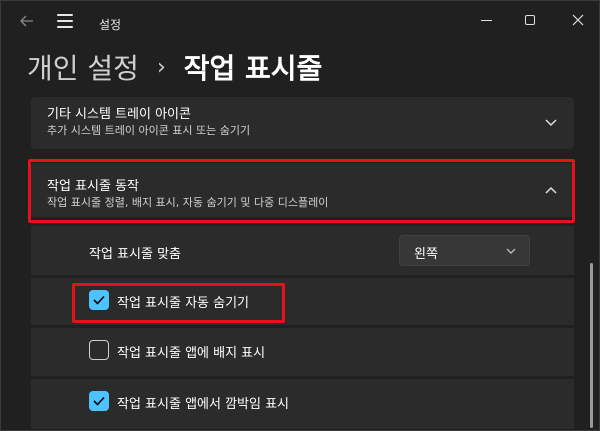 The image size is (600, 431). What do you see at coordinates (551, 190) in the screenshot?
I see `chevron-up-icon` at bounding box center [551, 190].